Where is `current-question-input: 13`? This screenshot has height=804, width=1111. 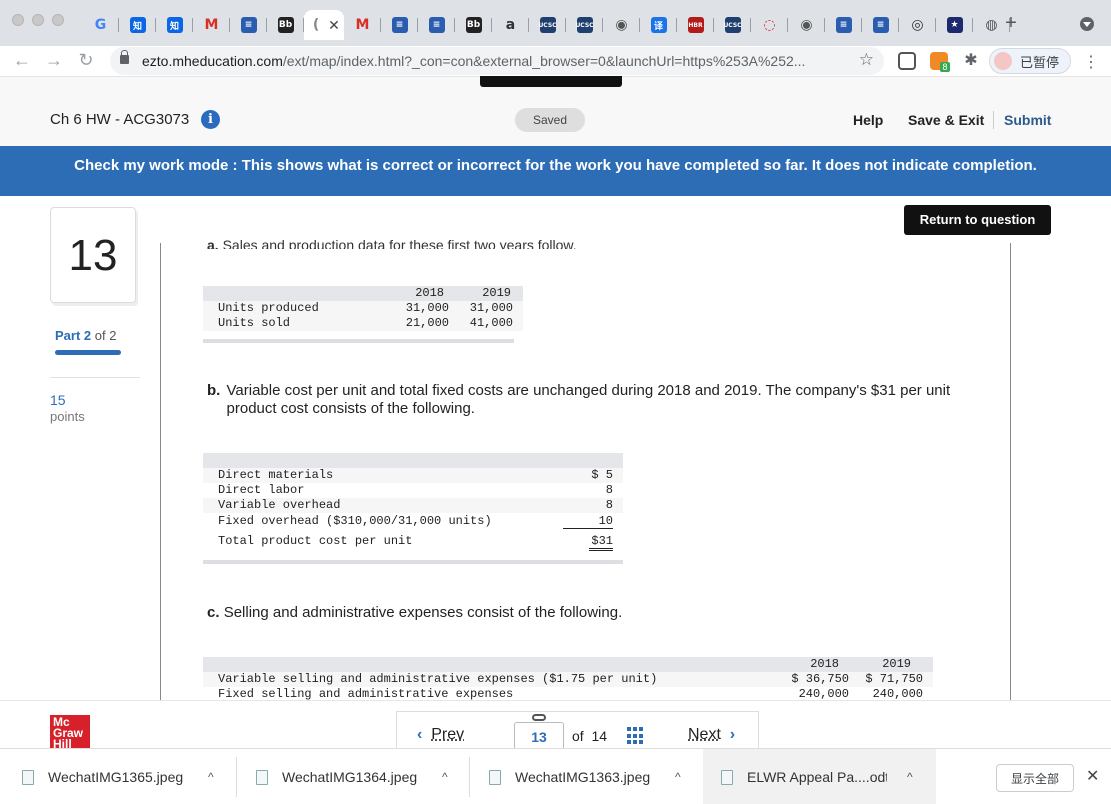 current-question-input: 13 is located at coordinates (539, 736).